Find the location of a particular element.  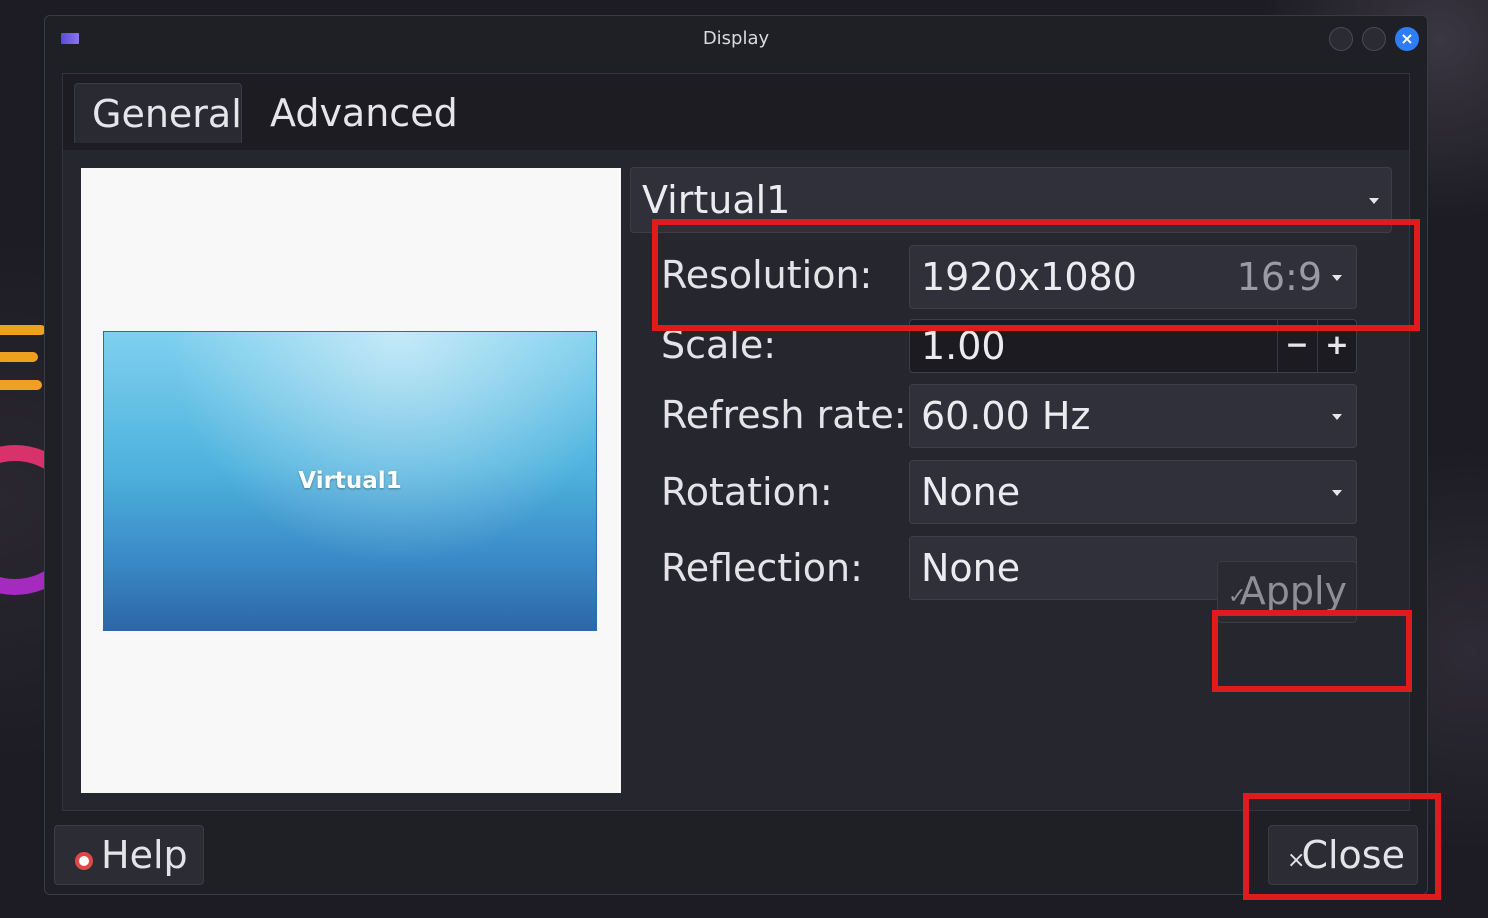

tab-bar: General Advanced is located at coordinates (736, 112).